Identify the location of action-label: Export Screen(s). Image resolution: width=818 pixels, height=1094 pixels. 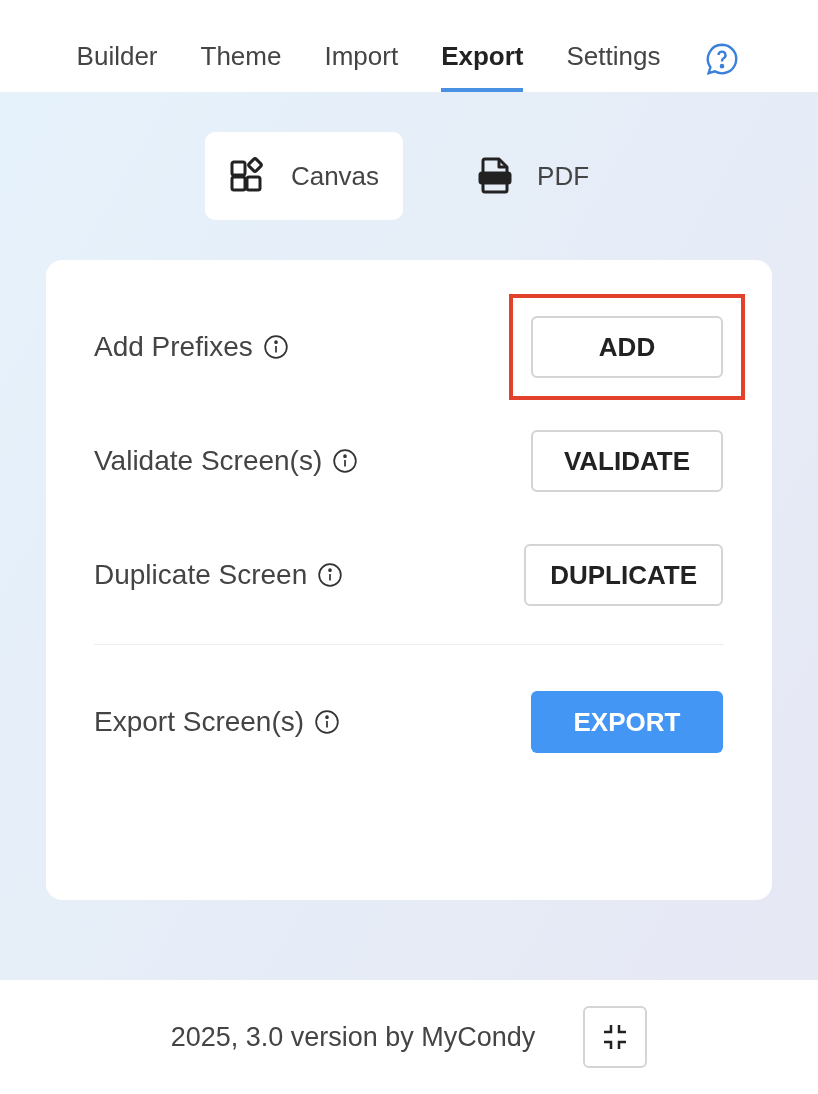
(199, 722).